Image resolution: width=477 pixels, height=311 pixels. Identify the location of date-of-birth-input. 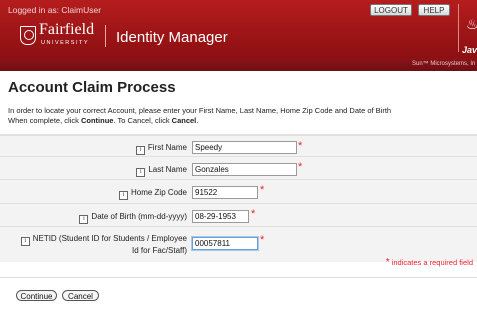
(220, 216).